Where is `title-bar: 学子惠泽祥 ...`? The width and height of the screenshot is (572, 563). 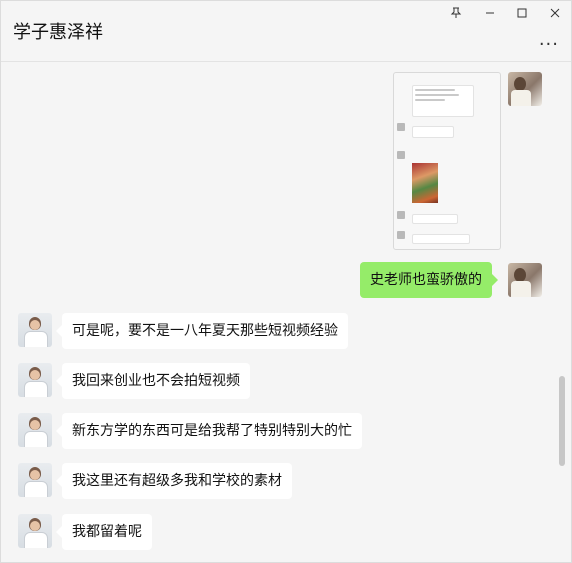 title-bar: 学子惠泽祥 ... is located at coordinates (286, 31).